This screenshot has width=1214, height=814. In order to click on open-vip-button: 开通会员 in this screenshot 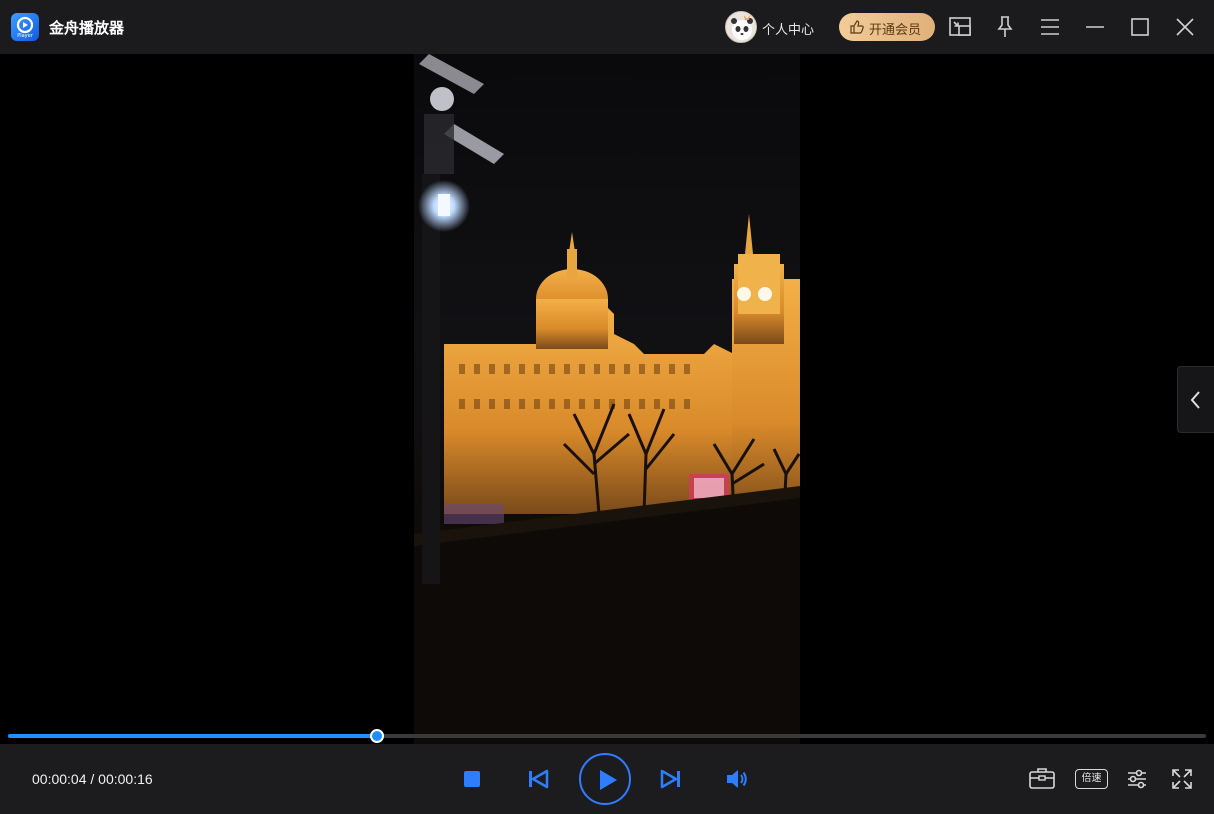, I will do `click(887, 27)`.